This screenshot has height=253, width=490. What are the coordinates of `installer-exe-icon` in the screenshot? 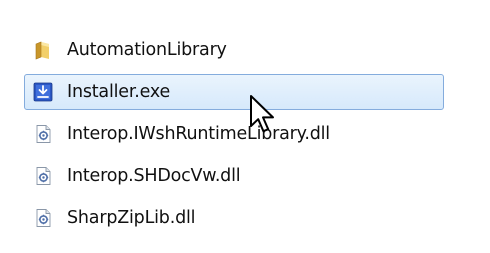 It's located at (43, 92).